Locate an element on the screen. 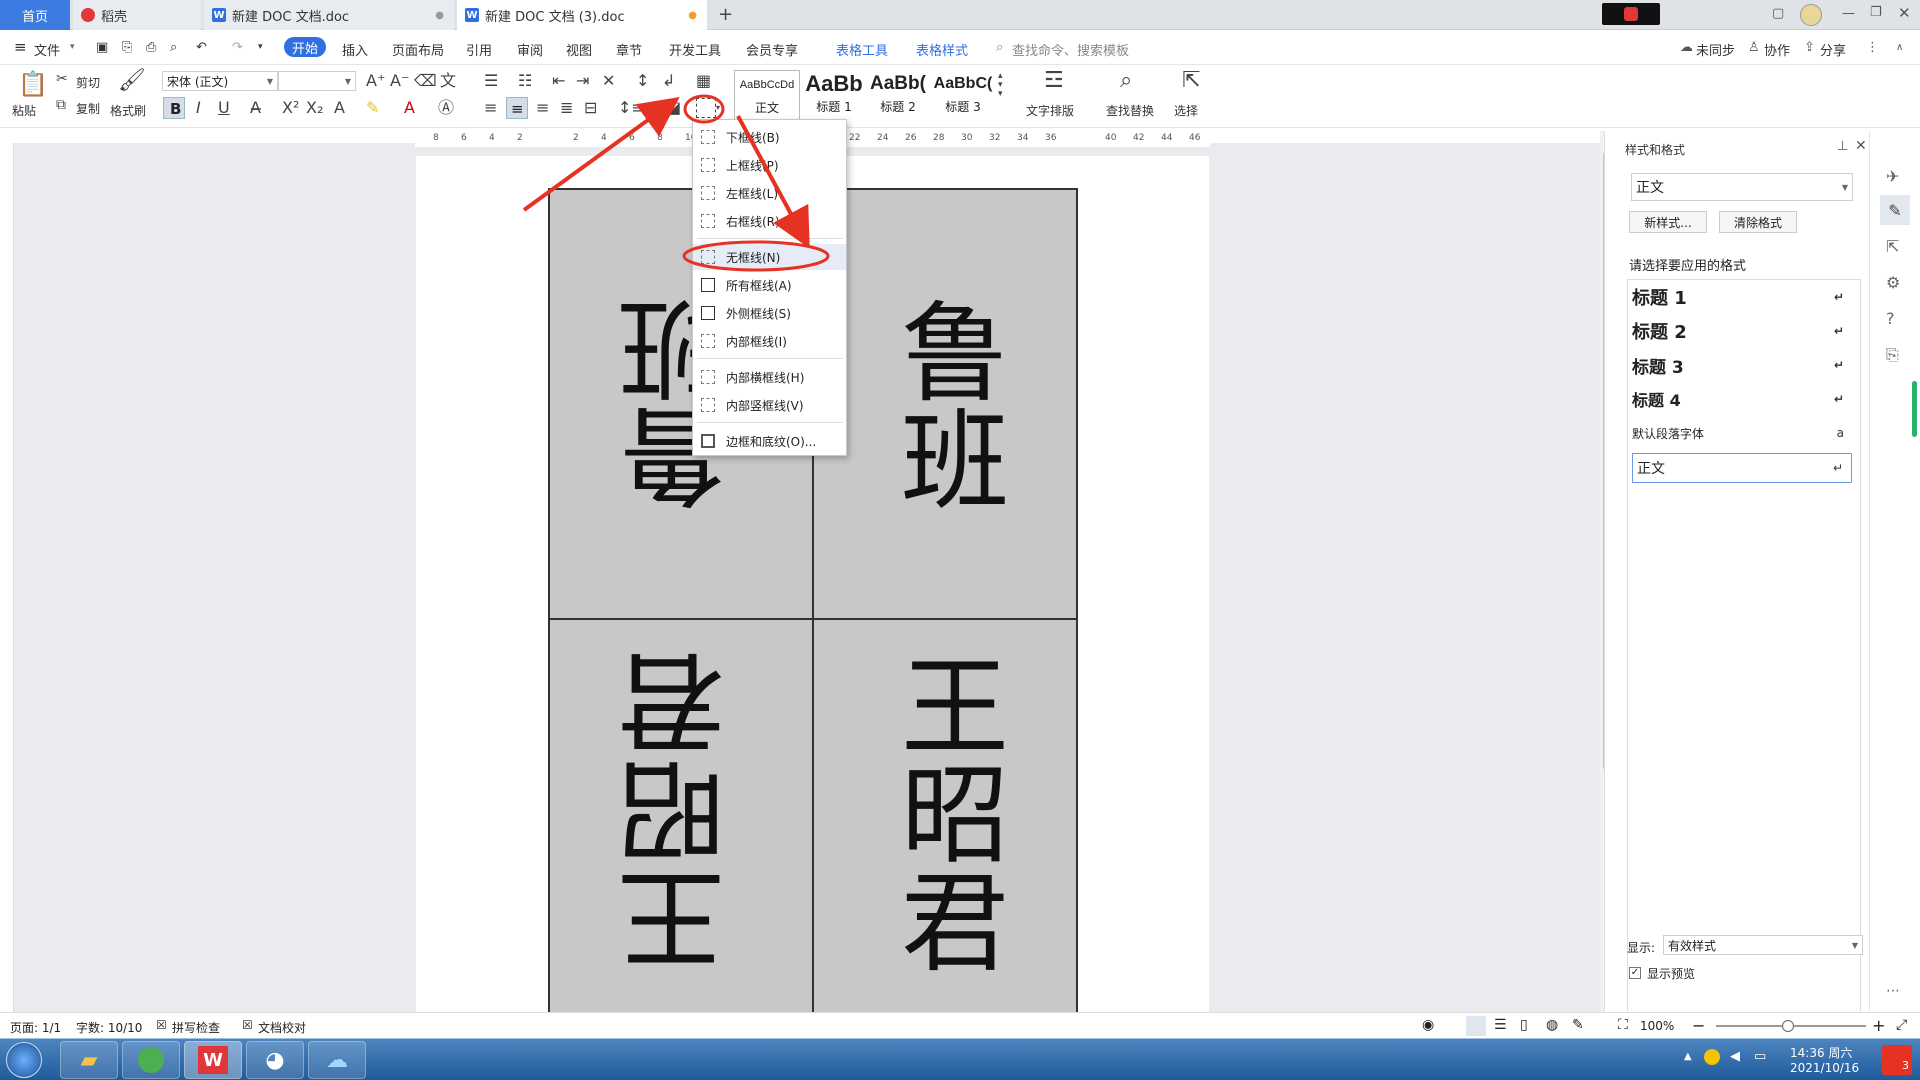 The image size is (1920, 1080). reading-view-icon: ▯ is located at coordinates (1524, 1025).